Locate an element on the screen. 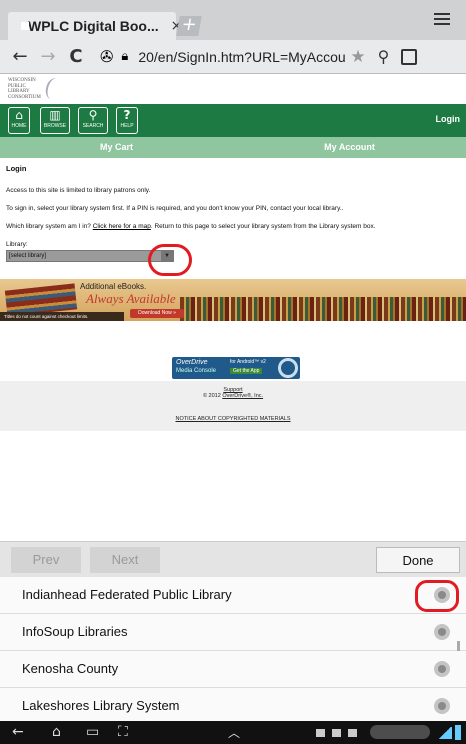  status-clock-area is located at coordinates (400, 732).